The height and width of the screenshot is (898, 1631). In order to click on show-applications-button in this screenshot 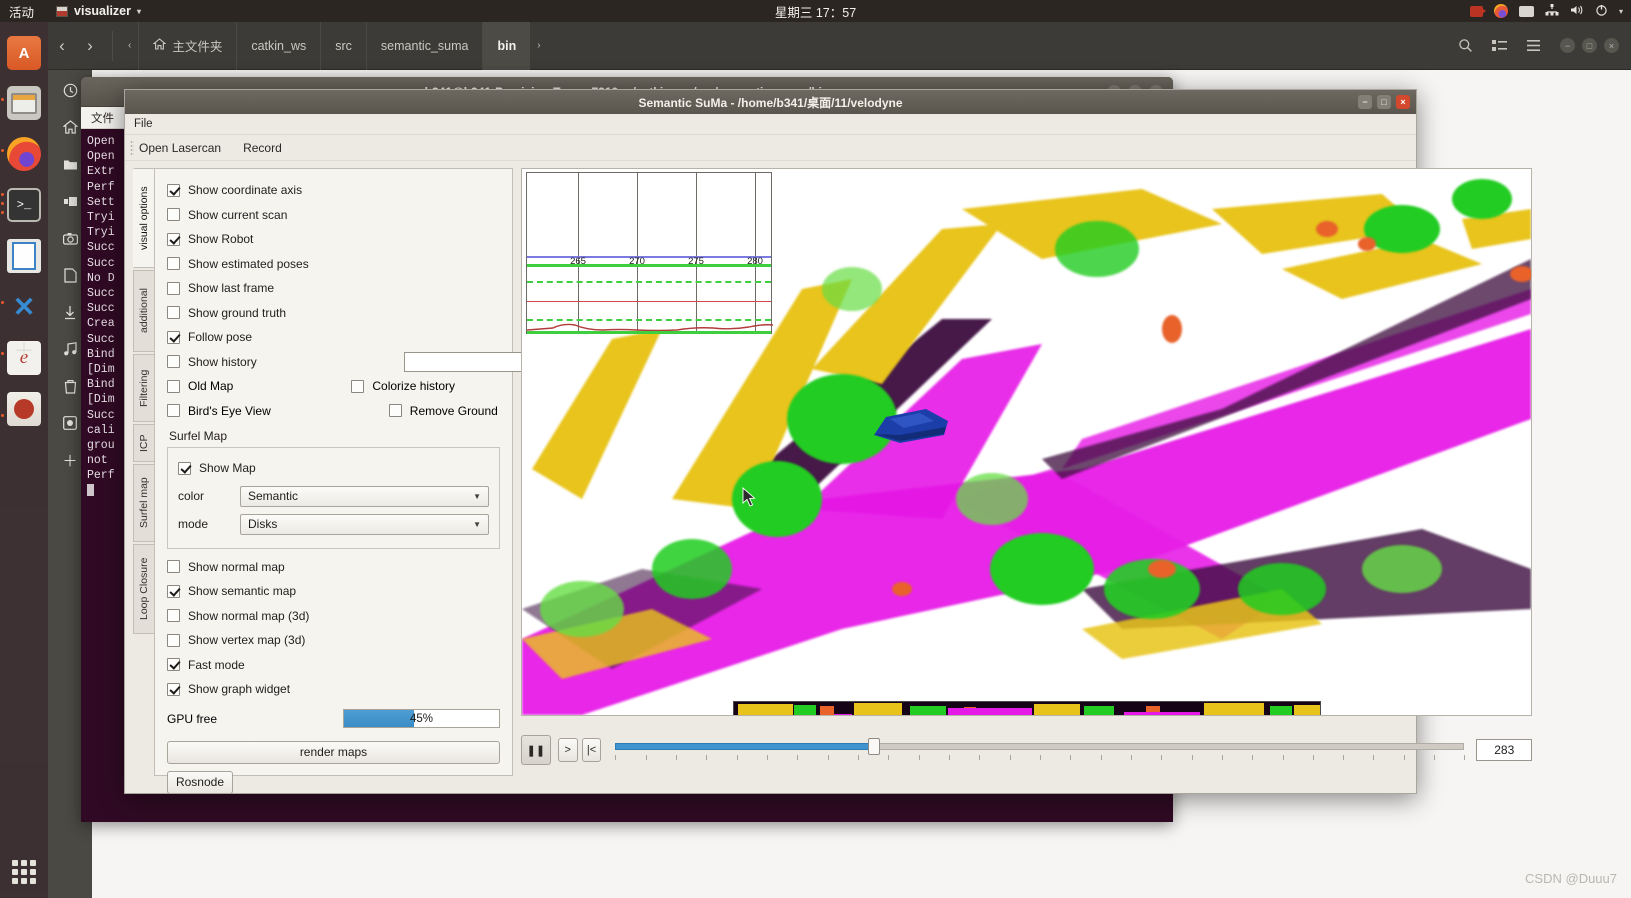, I will do `click(24, 872)`.